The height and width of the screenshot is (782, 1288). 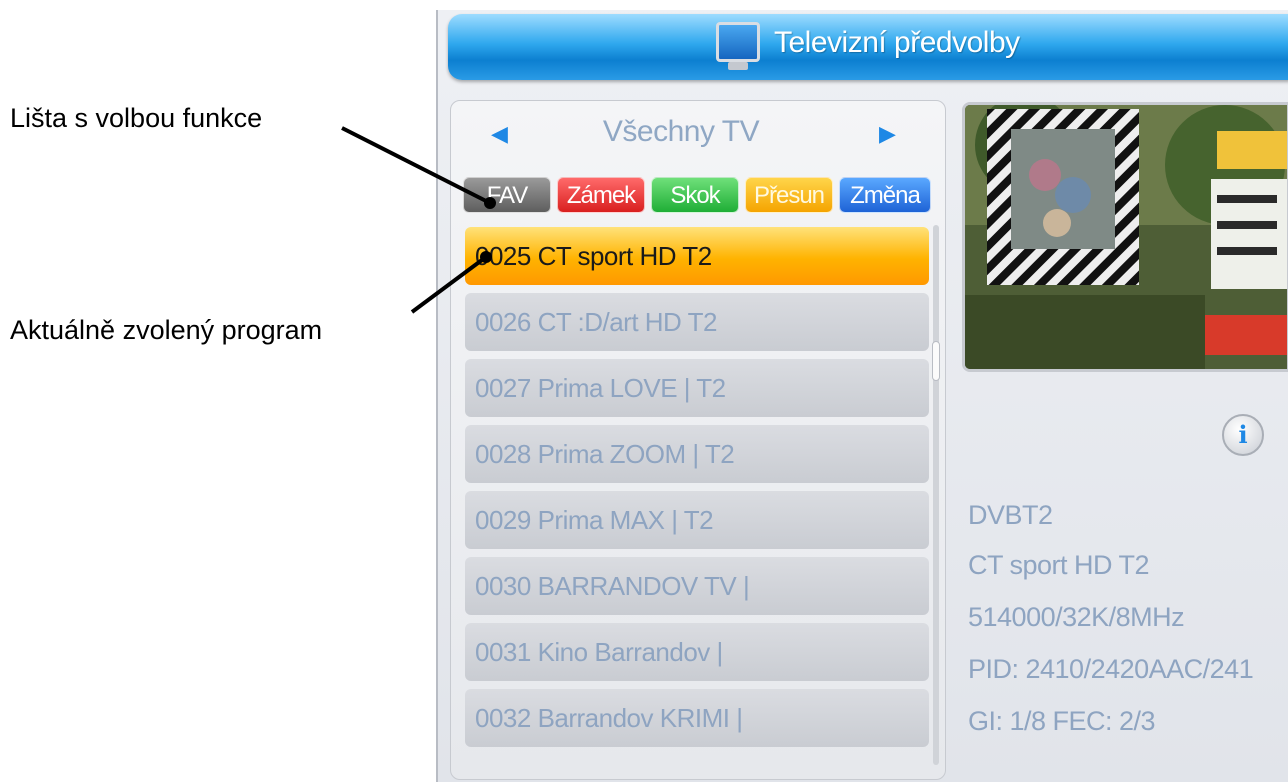 What do you see at coordinates (601, 195) in the screenshot?
I see `lock-button: Zámek` at bounding box center [601, 195].